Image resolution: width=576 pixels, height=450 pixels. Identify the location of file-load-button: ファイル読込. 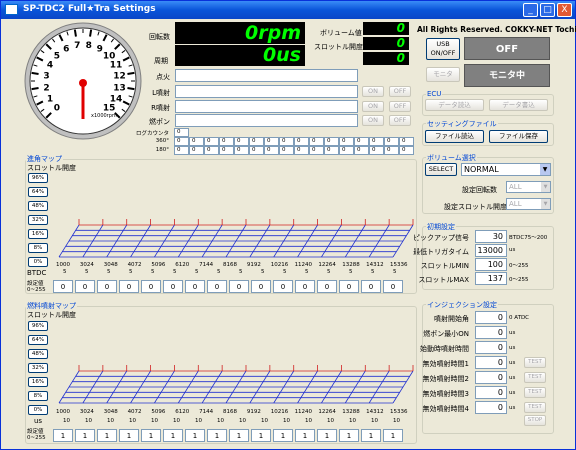
(454, 136).